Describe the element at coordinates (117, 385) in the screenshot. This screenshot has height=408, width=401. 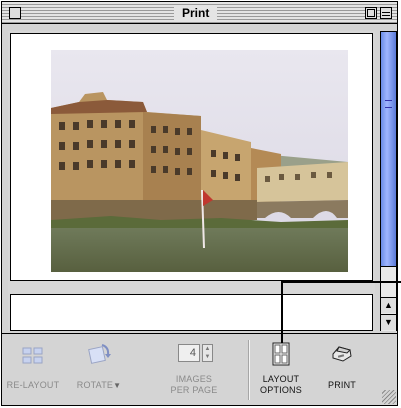
I see `rotate-dropdown-arrow-icon: ▼` at that location.